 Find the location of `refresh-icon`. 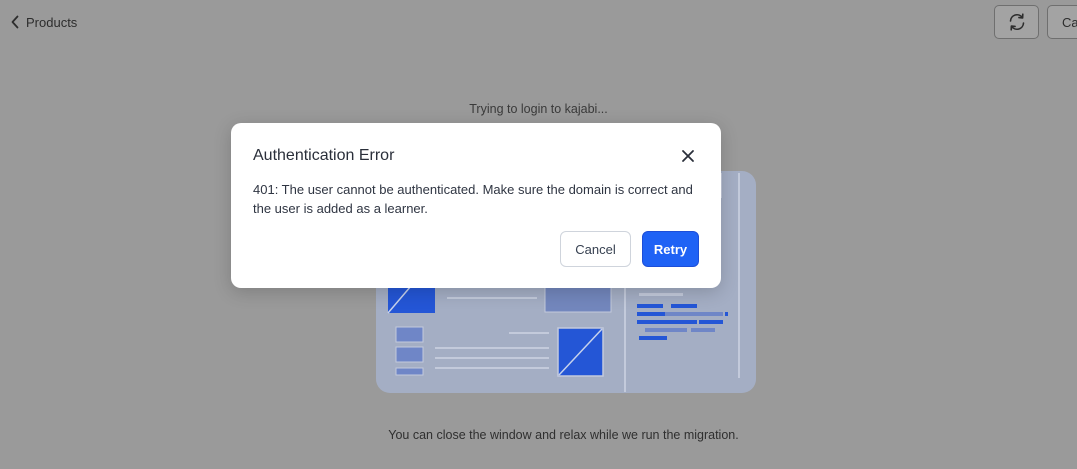

refresh-icon is located at coordinates (1016, 22).